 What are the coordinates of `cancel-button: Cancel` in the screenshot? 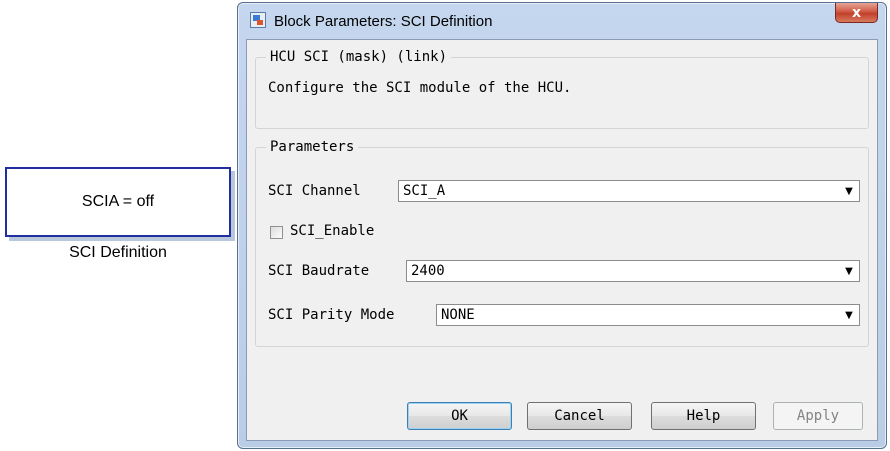 It's located at (579, 416).